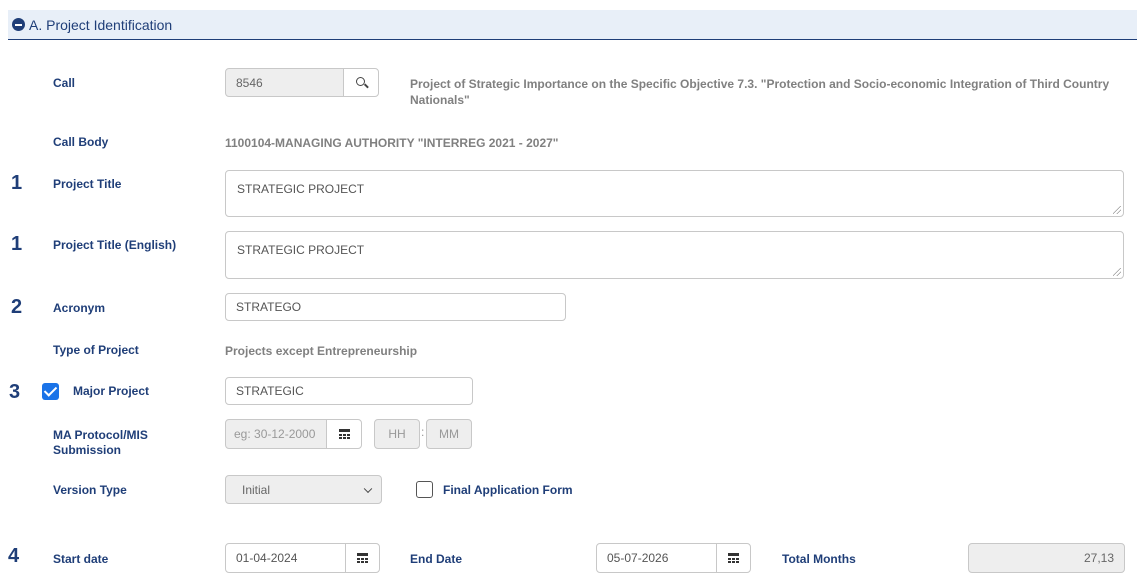 This screenshot has height=573, width=1137. What do you see at coordinates (301, 189) in the screenshot?
I see `project-title-value: STRATEGIC PROJECT` at bounding box center [301, 189].